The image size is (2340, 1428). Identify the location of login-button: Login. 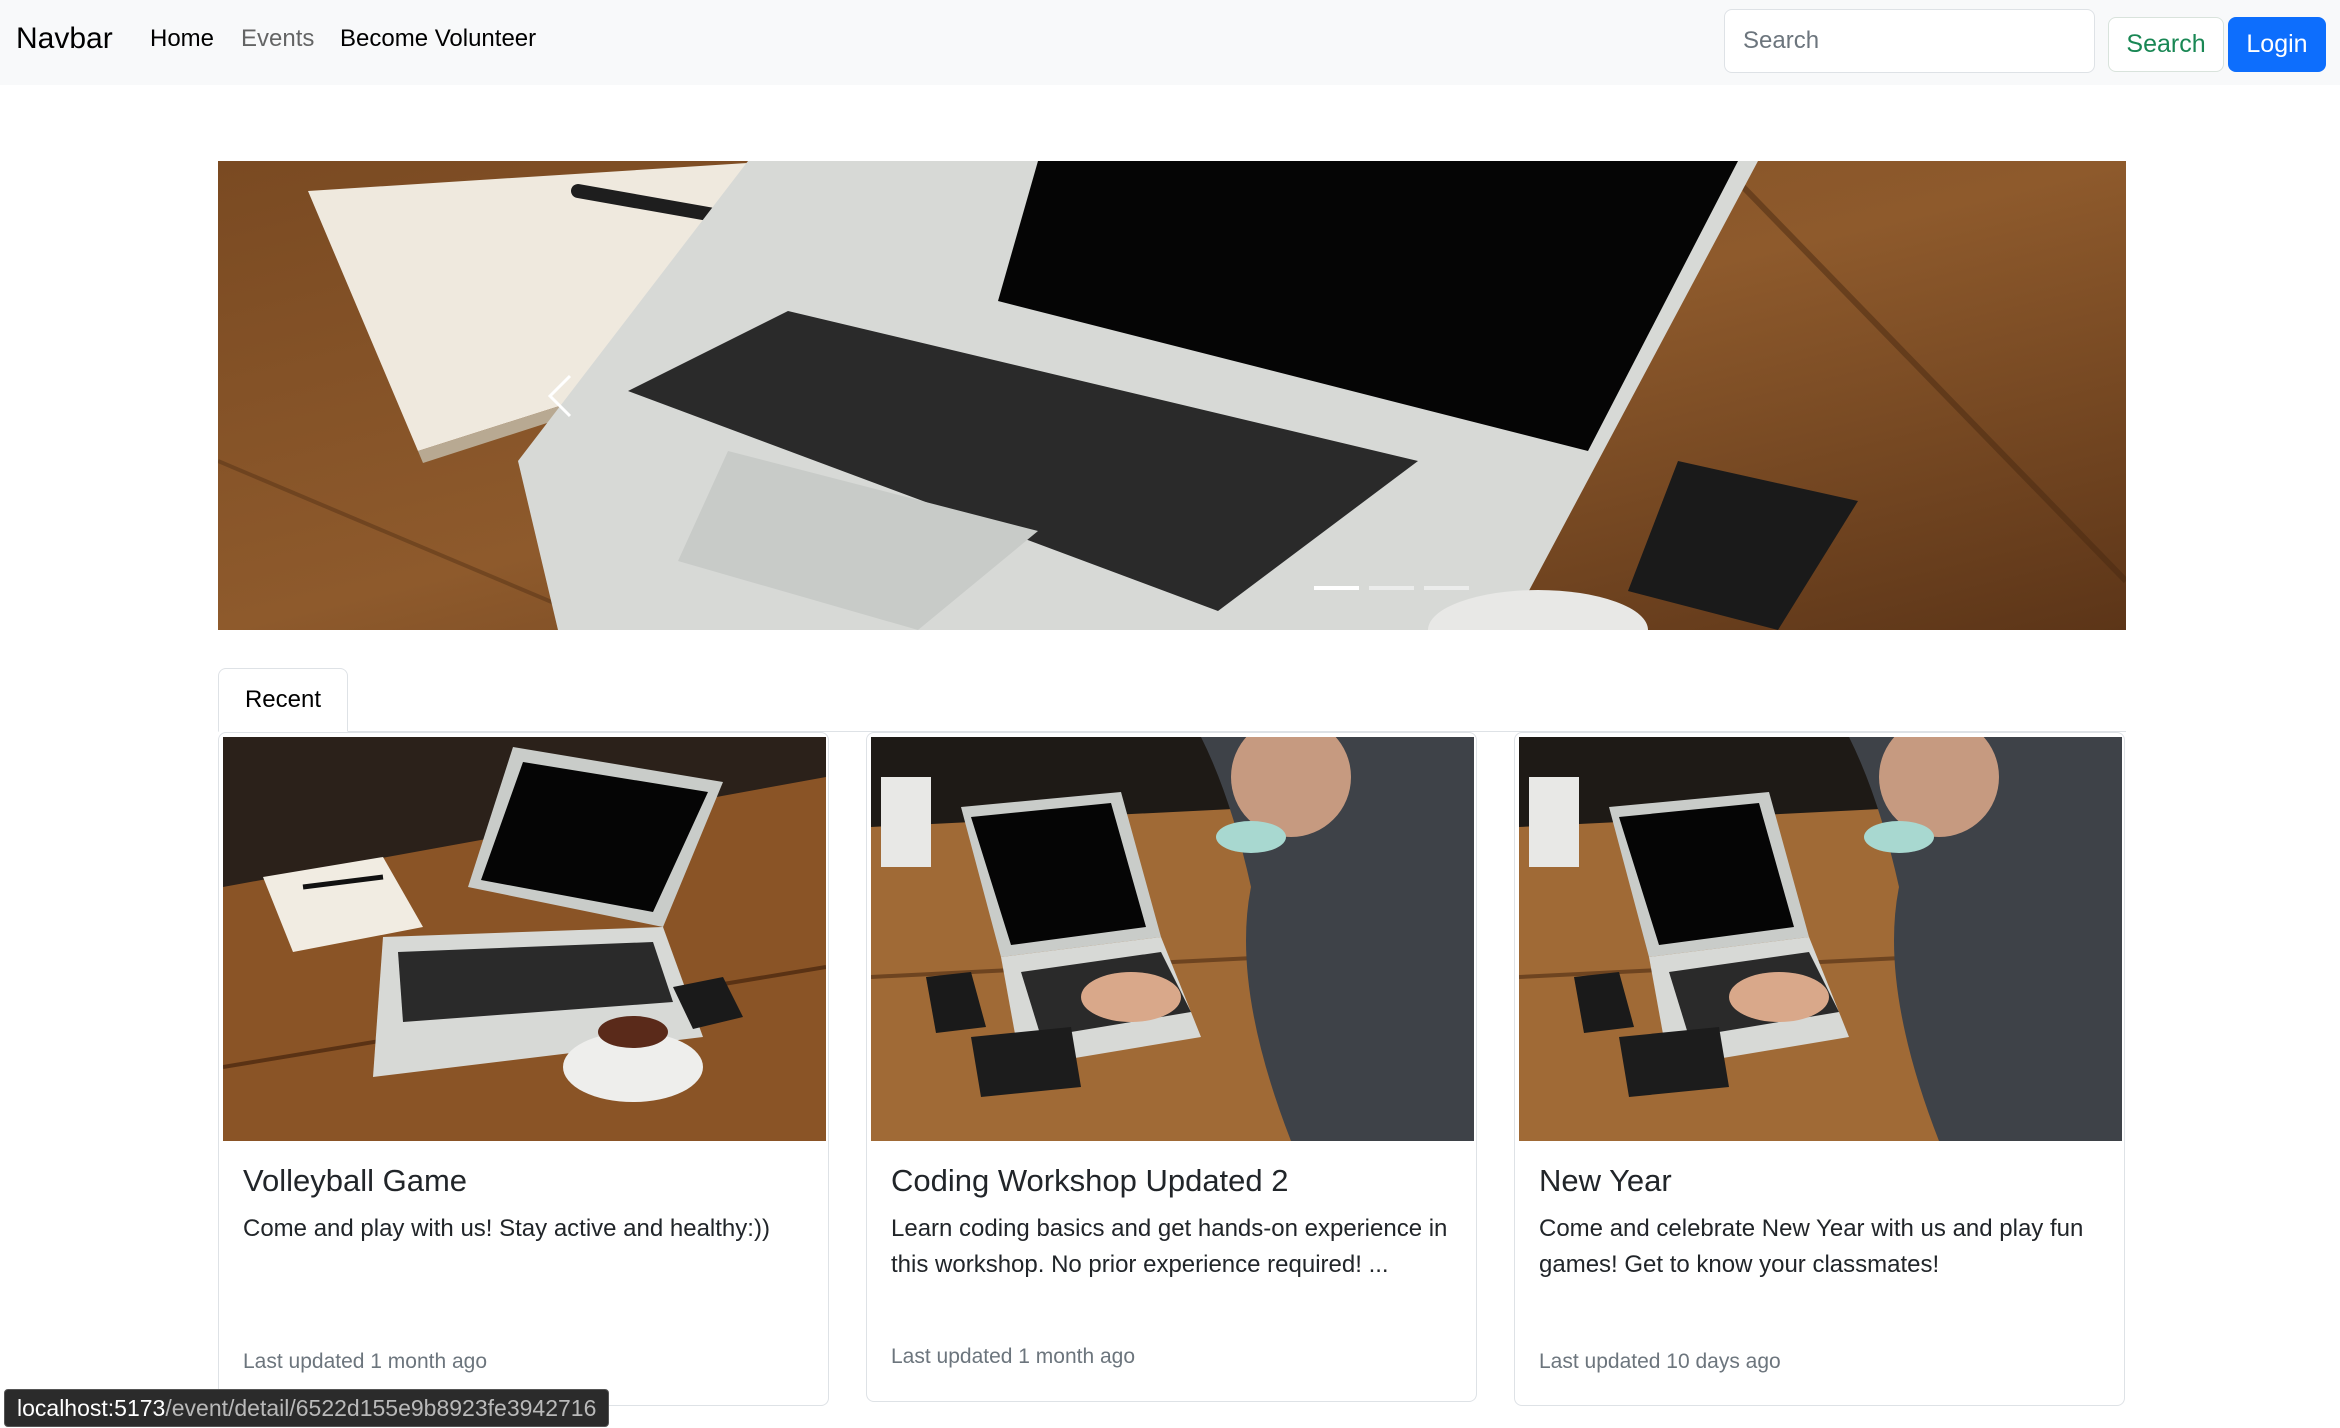
(2277, 44).